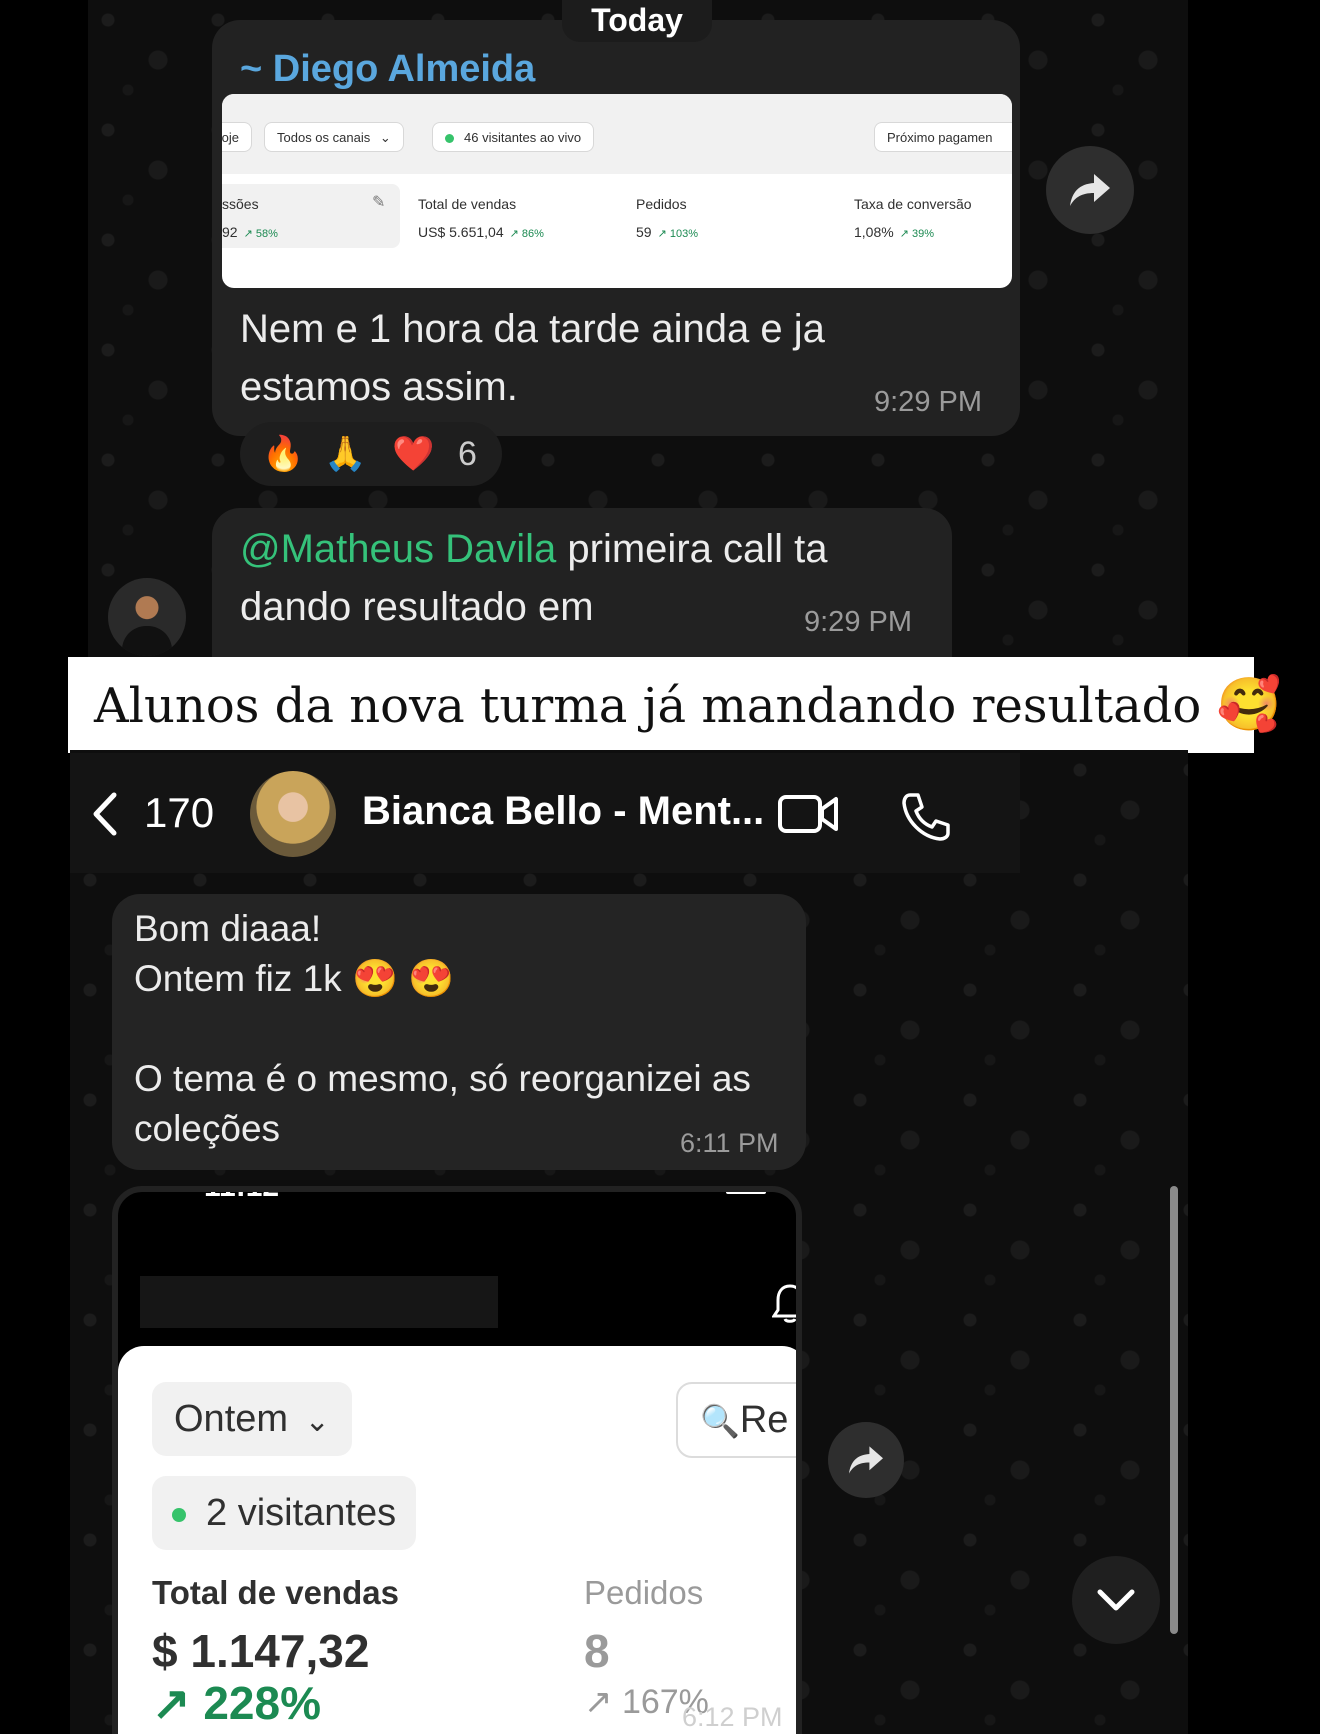 The width and height of the screenshot is (1320, 1734). I want to click on orders-value: 8, so click(597, 1651).